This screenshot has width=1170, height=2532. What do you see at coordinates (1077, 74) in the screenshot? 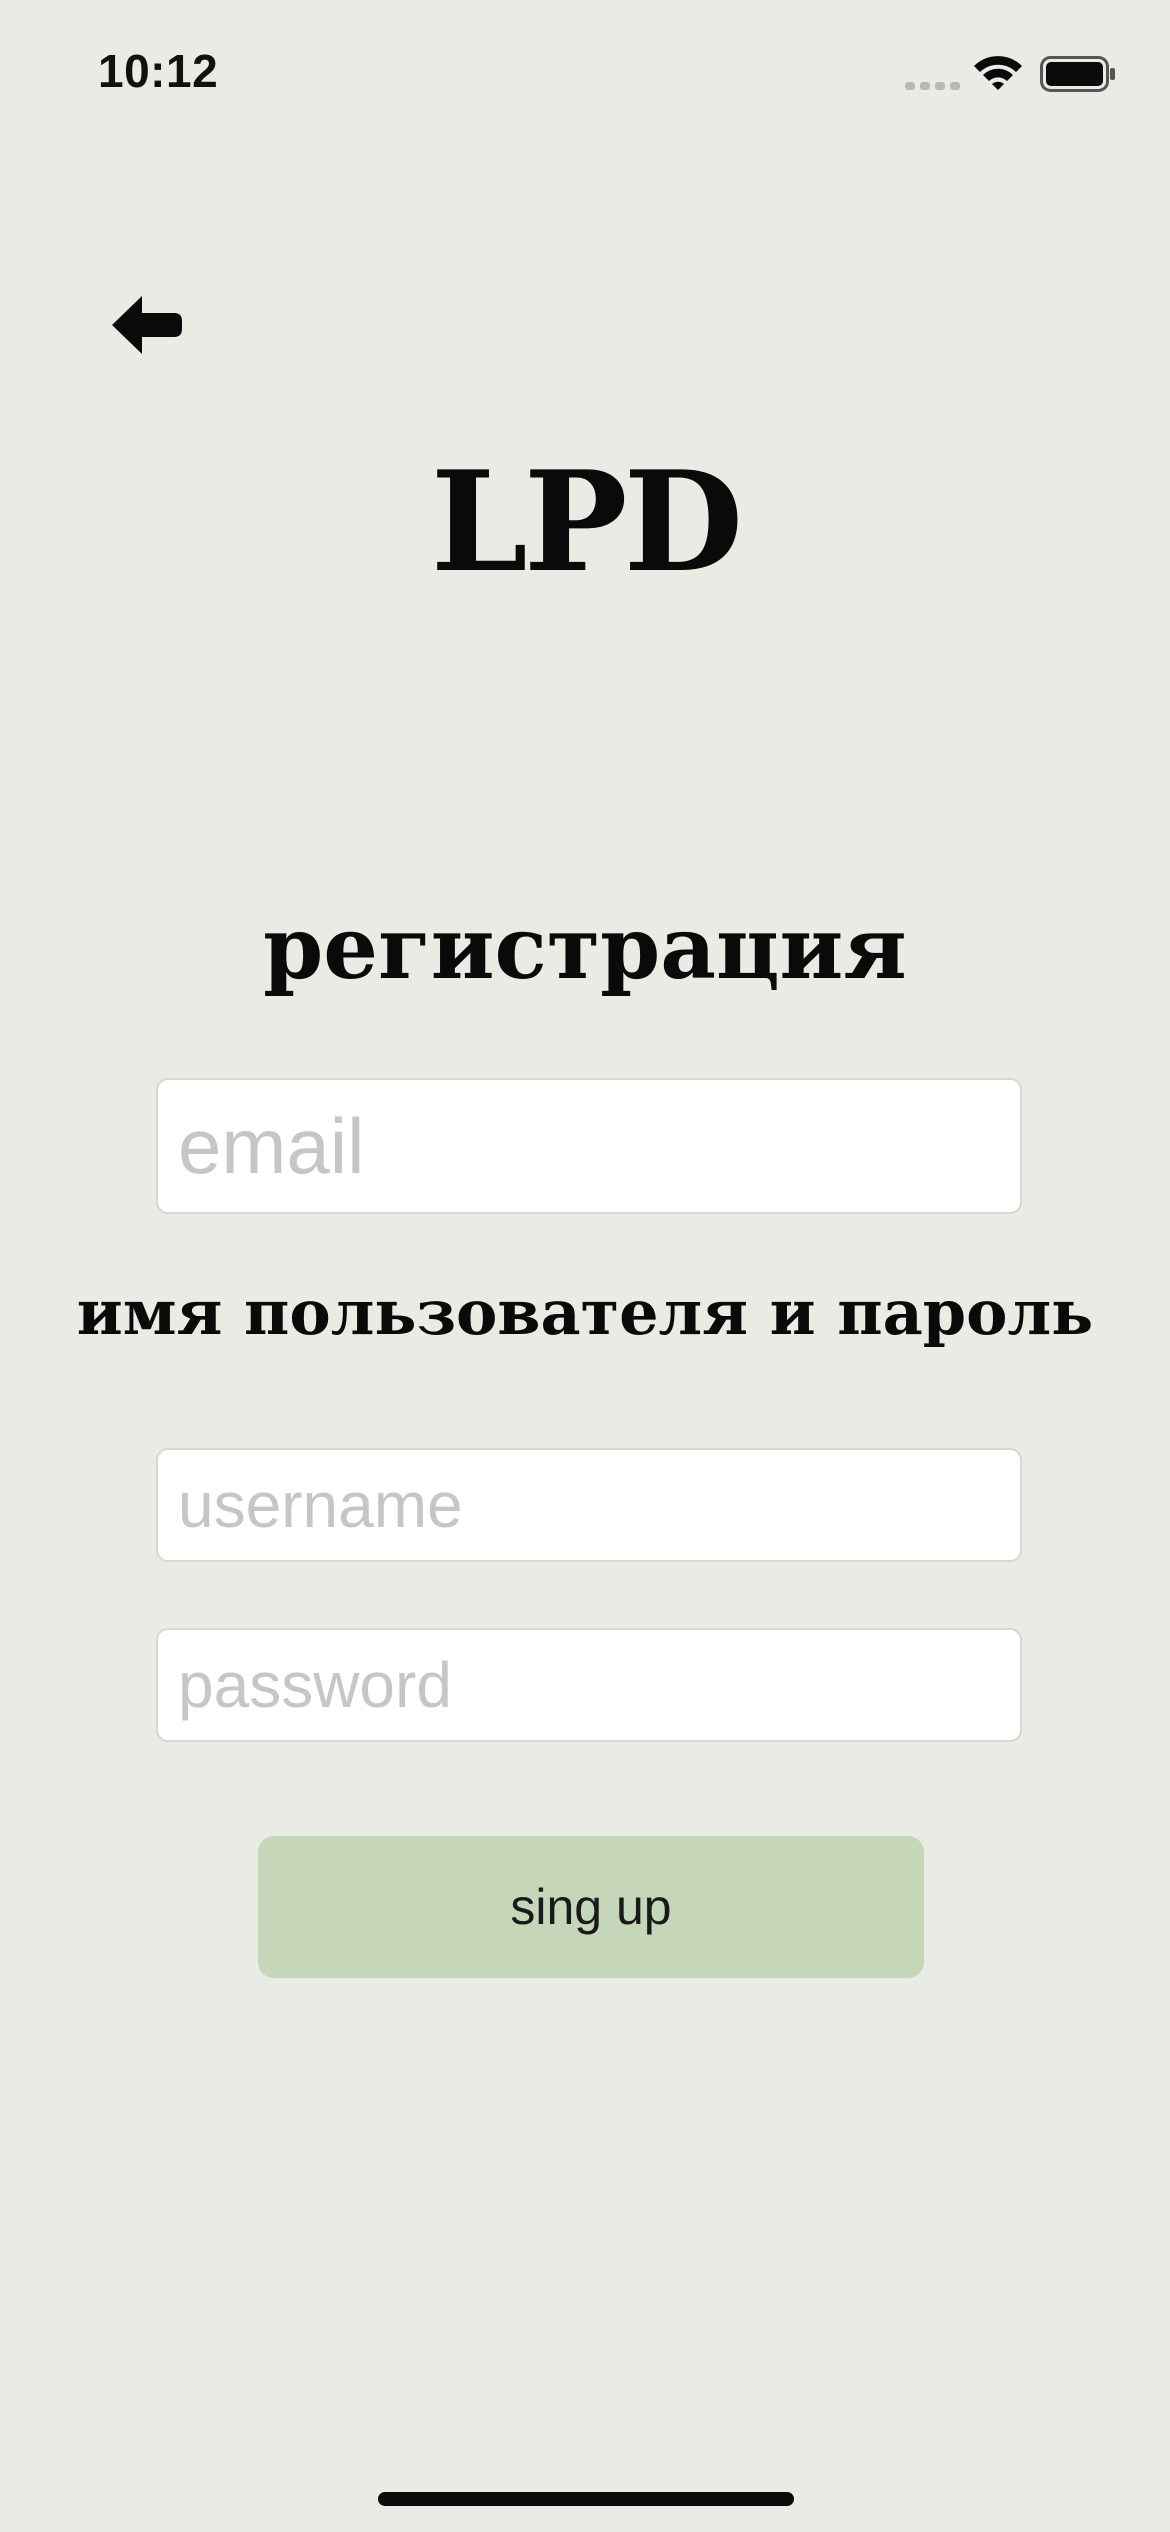
I see `battery-icon` at bounding box center [1077, 74].